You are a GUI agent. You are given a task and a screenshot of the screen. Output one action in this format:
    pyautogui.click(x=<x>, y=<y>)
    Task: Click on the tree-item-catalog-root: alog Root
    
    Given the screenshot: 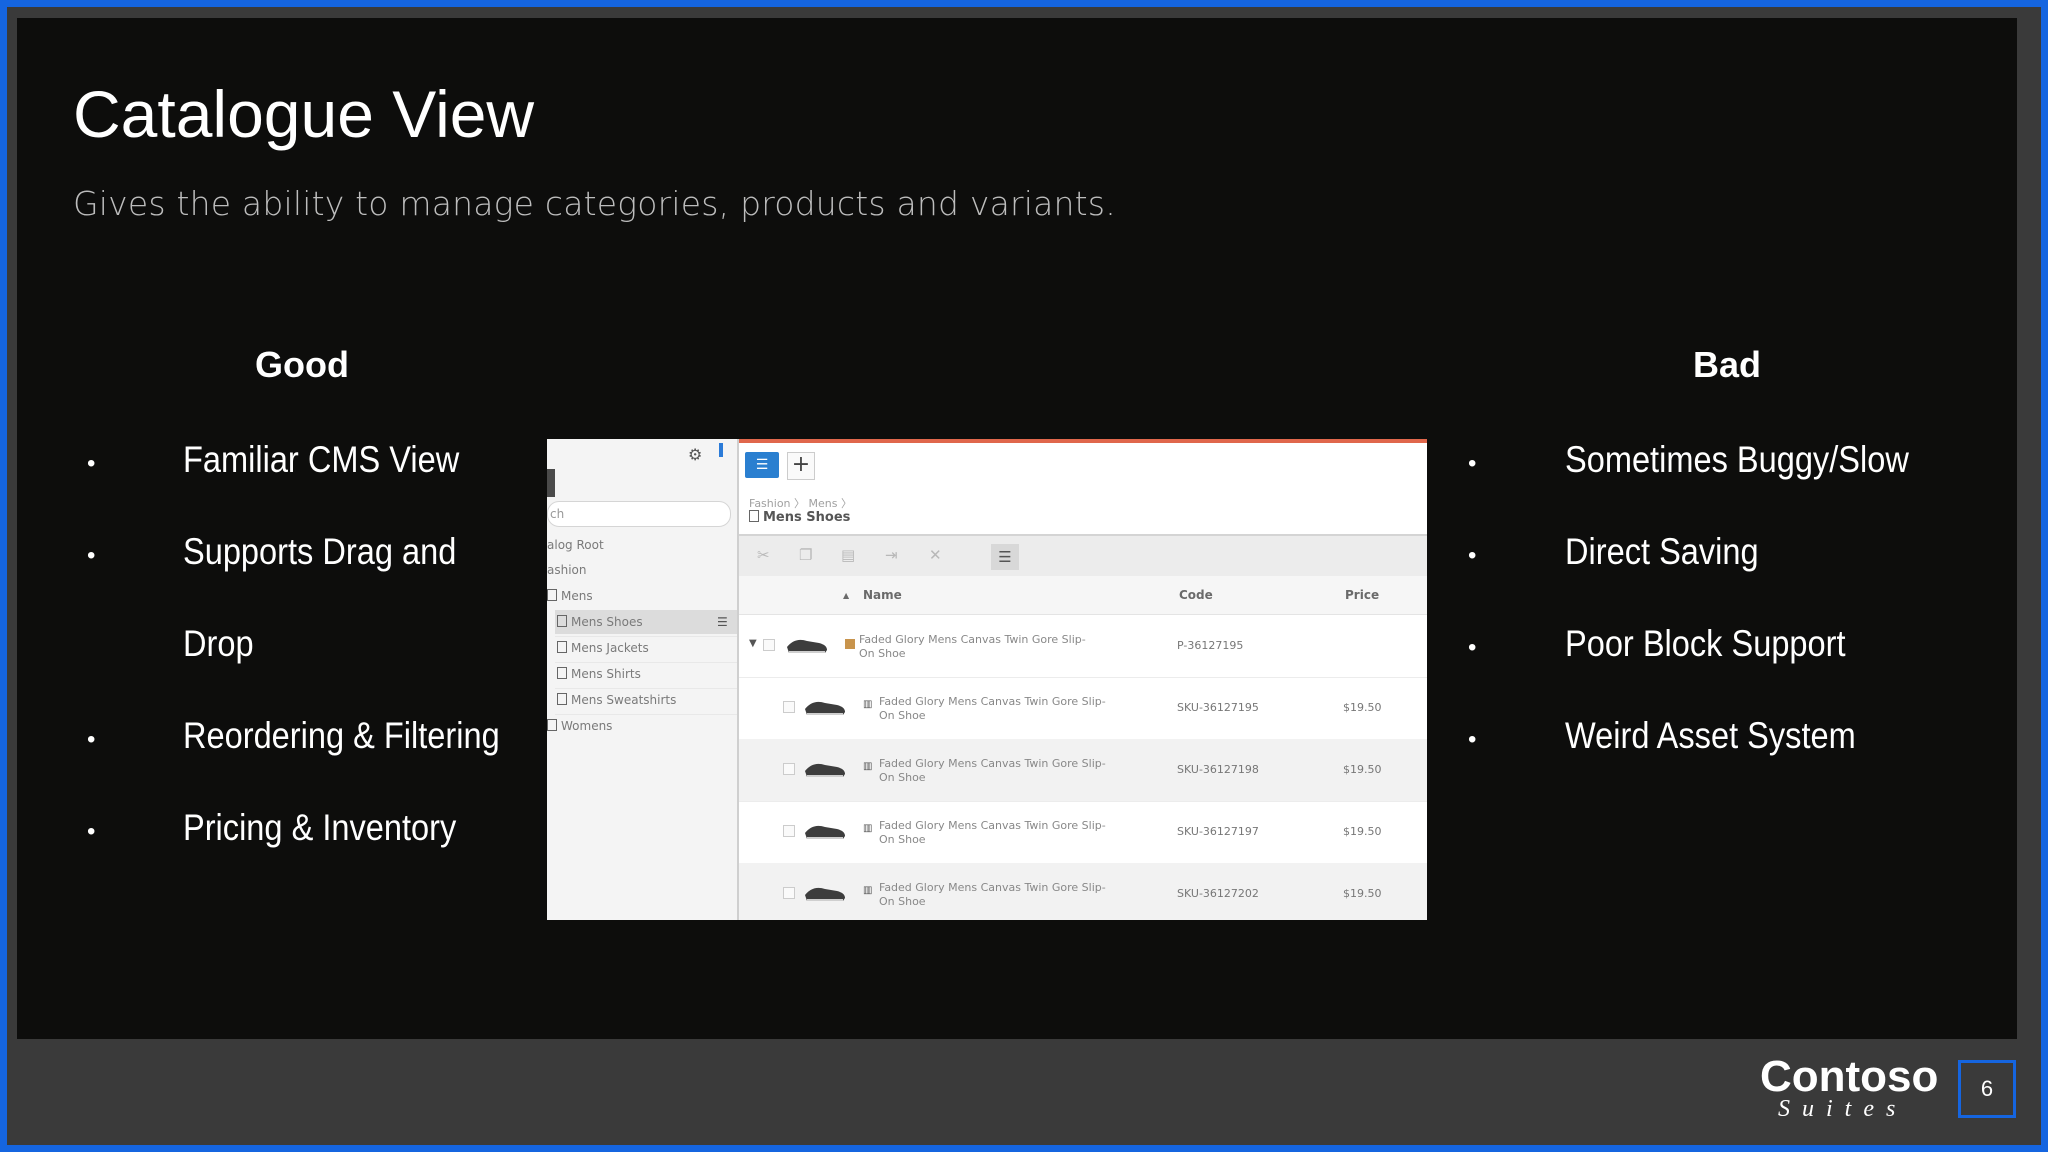 What is the action you would take?
    pyautogui.click(x=575, y=545)
    